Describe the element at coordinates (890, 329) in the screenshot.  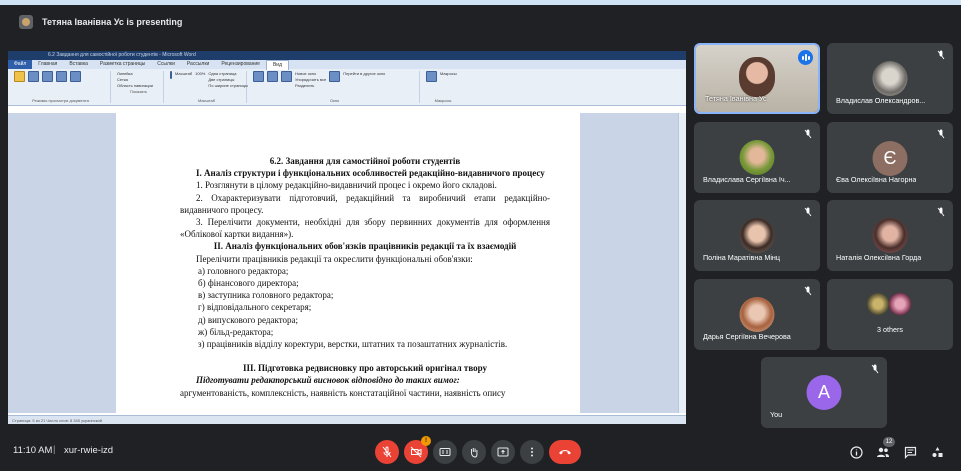
I see `others-label: 3 others` at that location.